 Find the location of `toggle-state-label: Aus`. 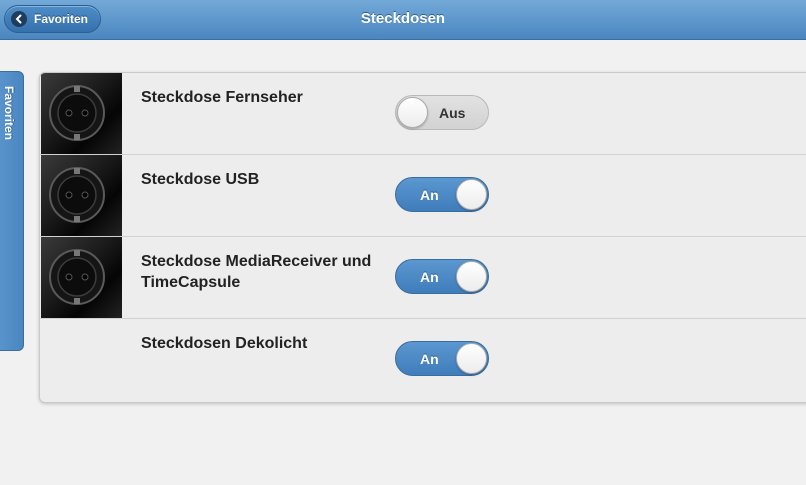

toggle-state-label: Aus is located at coordinates (452, 113).